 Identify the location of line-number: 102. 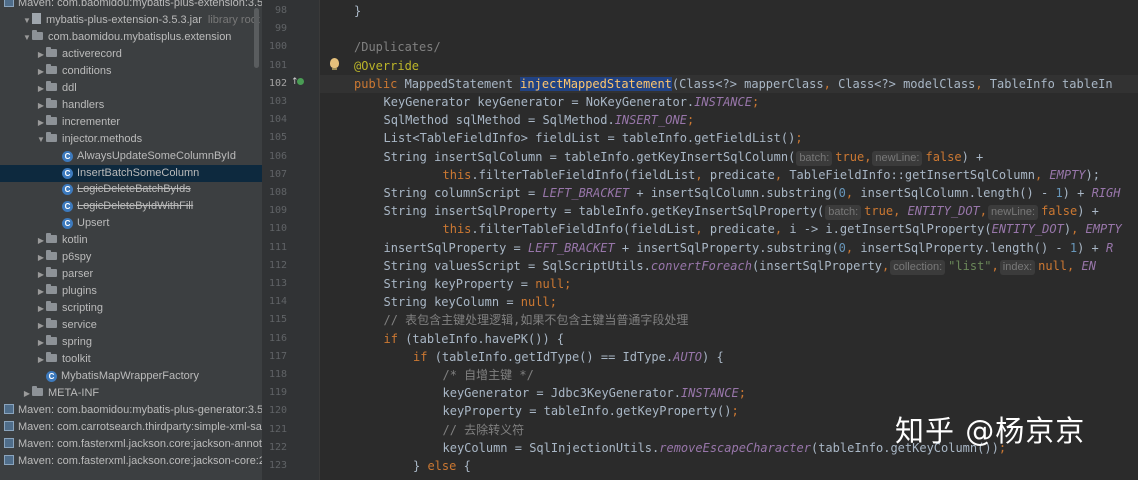
(277, 83).